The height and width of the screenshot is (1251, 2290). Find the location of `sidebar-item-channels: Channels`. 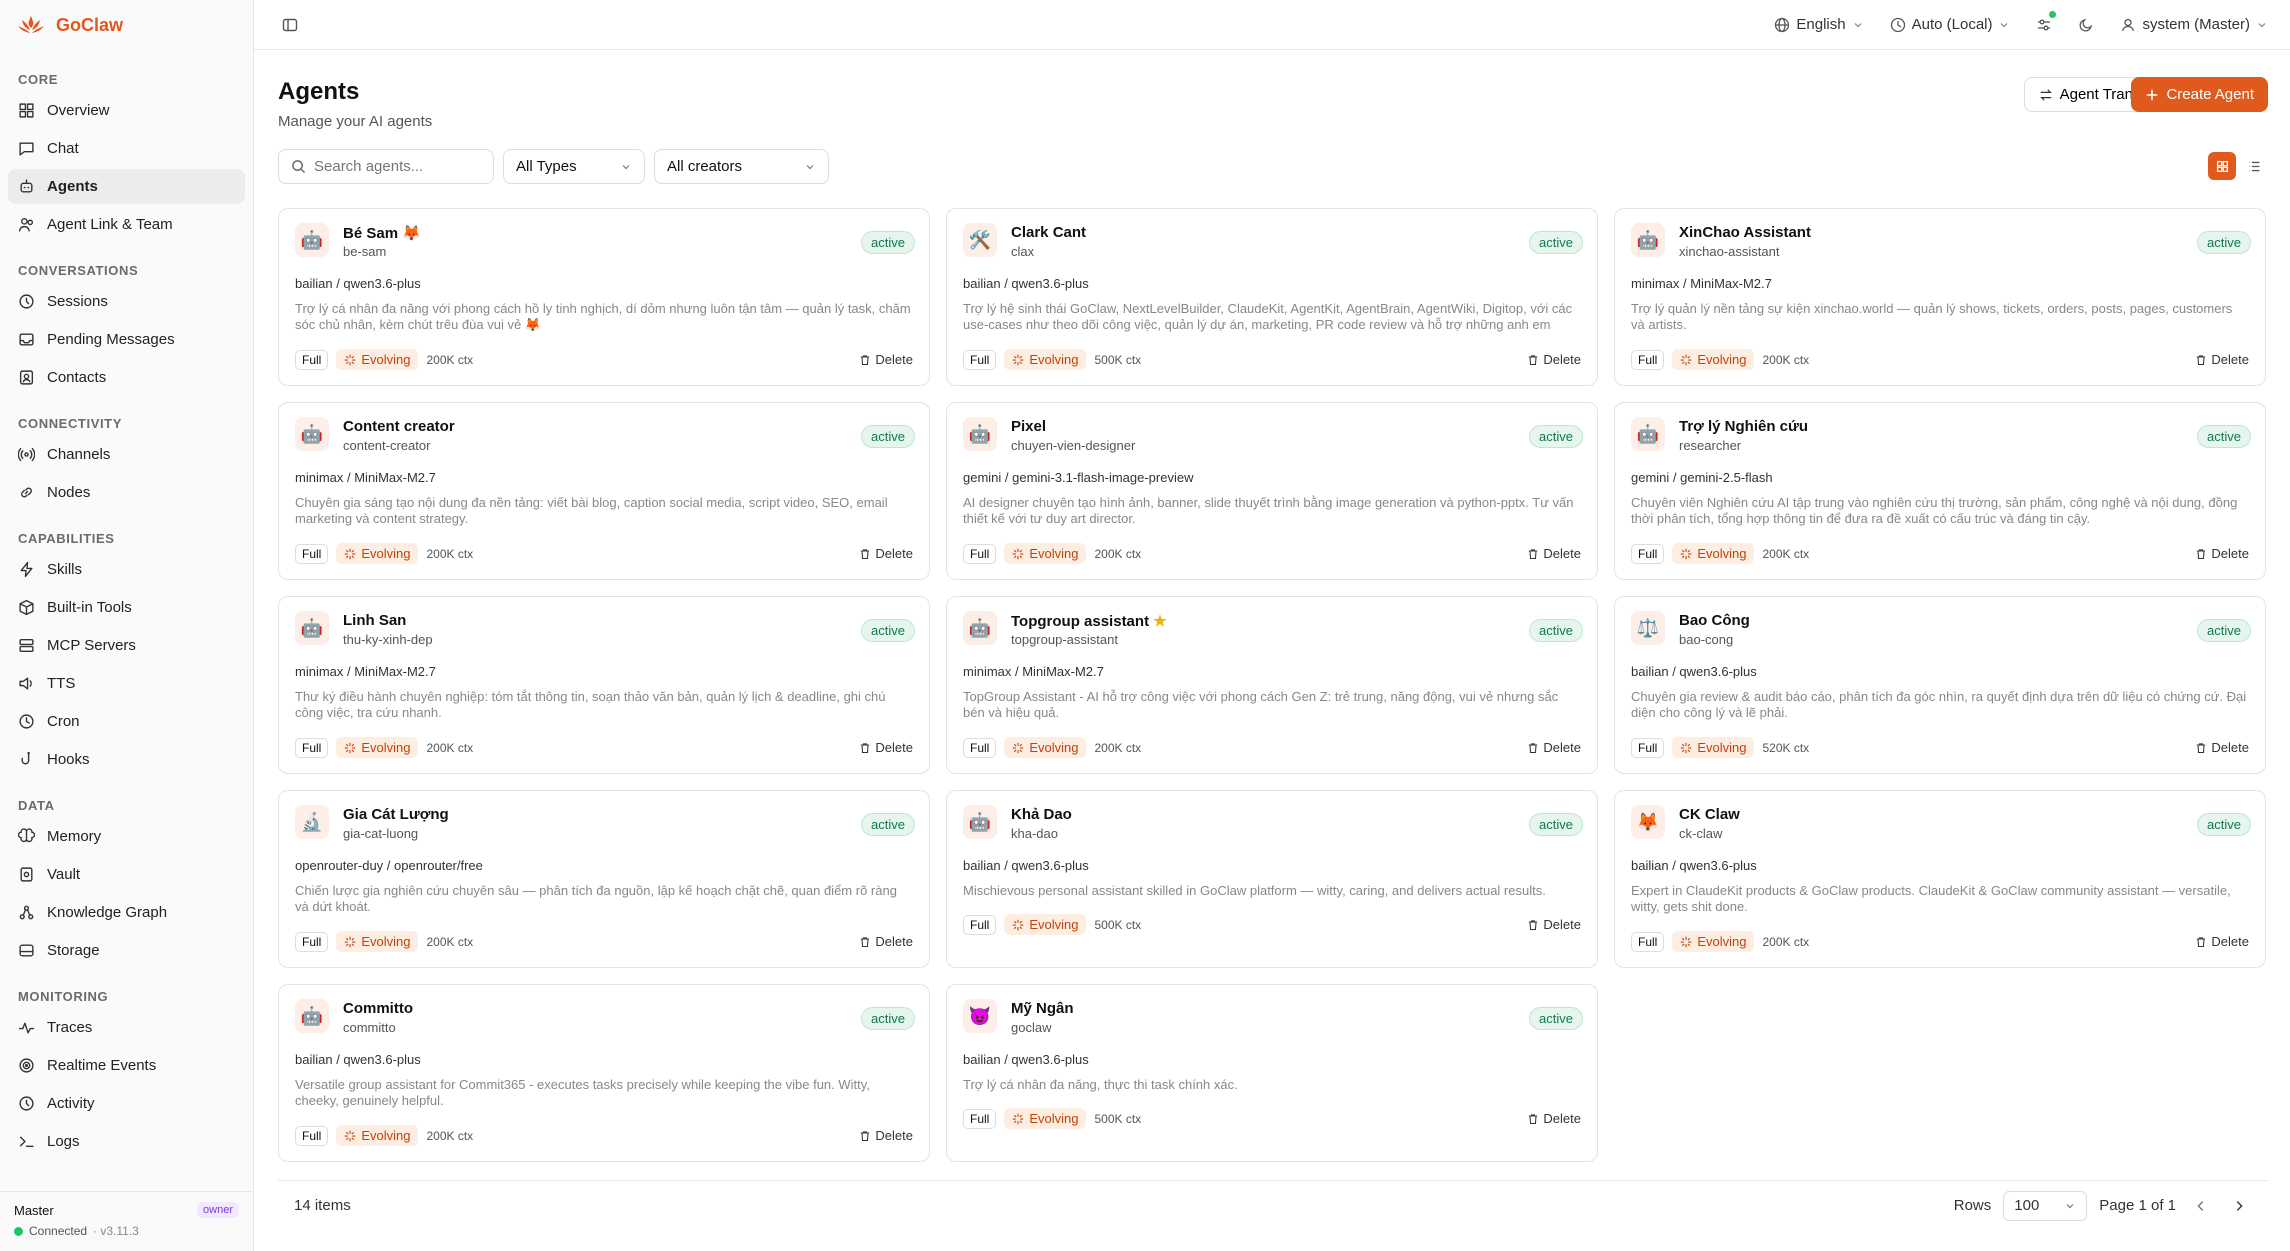

sidebar-item-channels: Channels is located at coordinates (126, 454).